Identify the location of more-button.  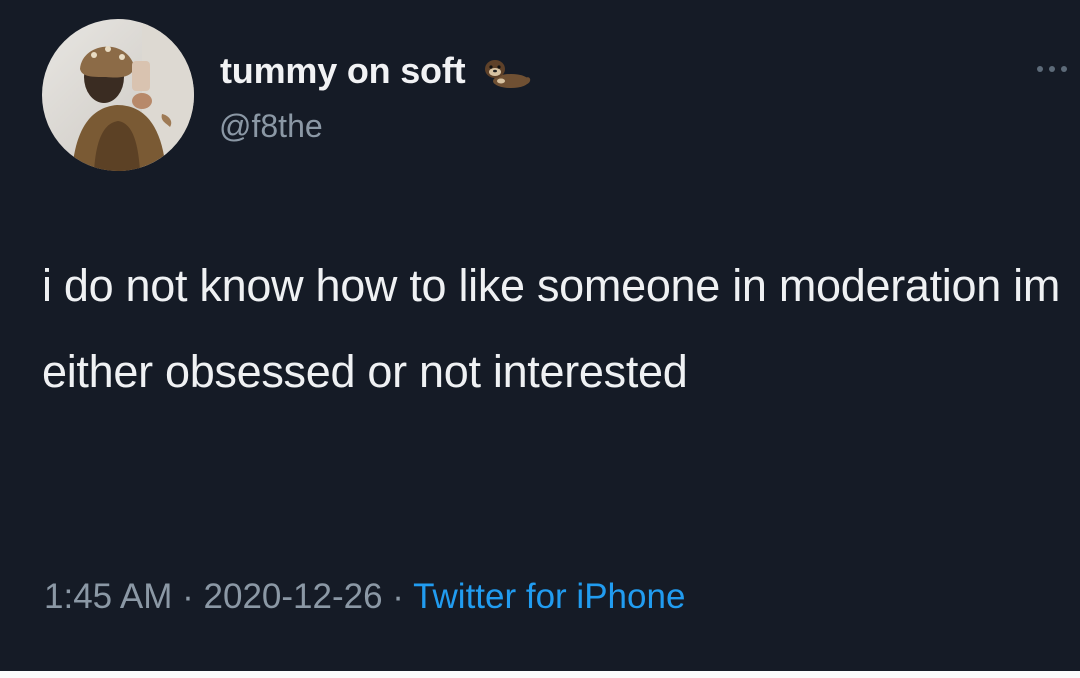
(1052, 69).